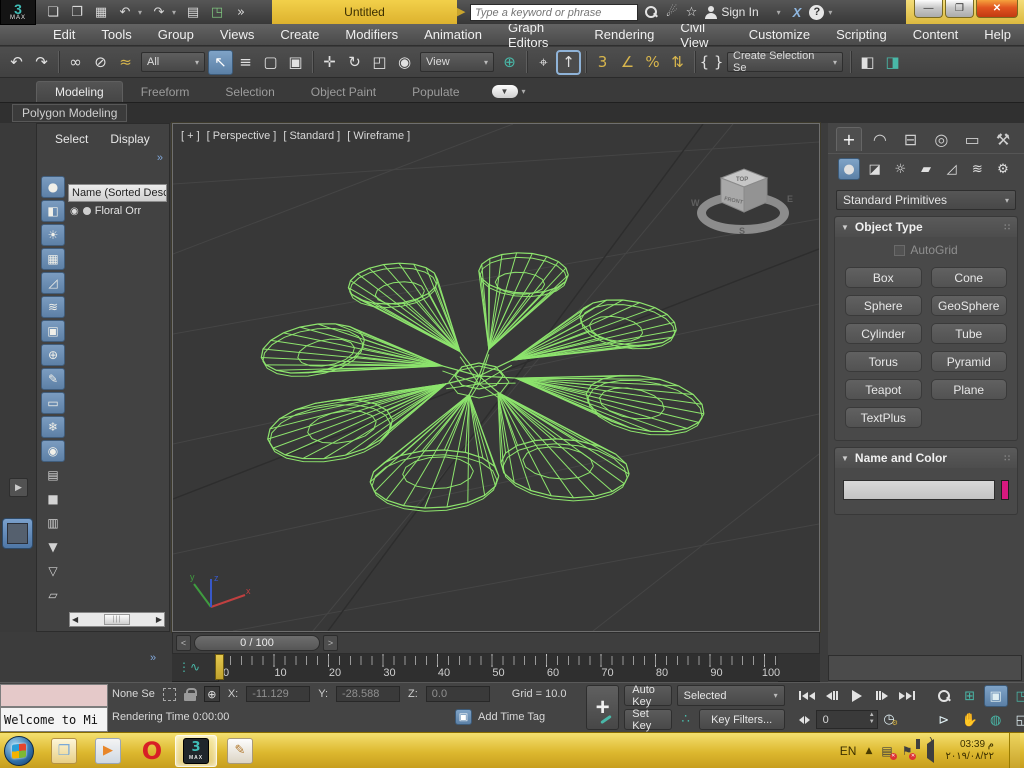 This screenshot has height=768, width=1024. What do you see at coordinates (159, 12) in the screenshot?
I see `redo-icon: ↷` at bounding box center [159, 12].